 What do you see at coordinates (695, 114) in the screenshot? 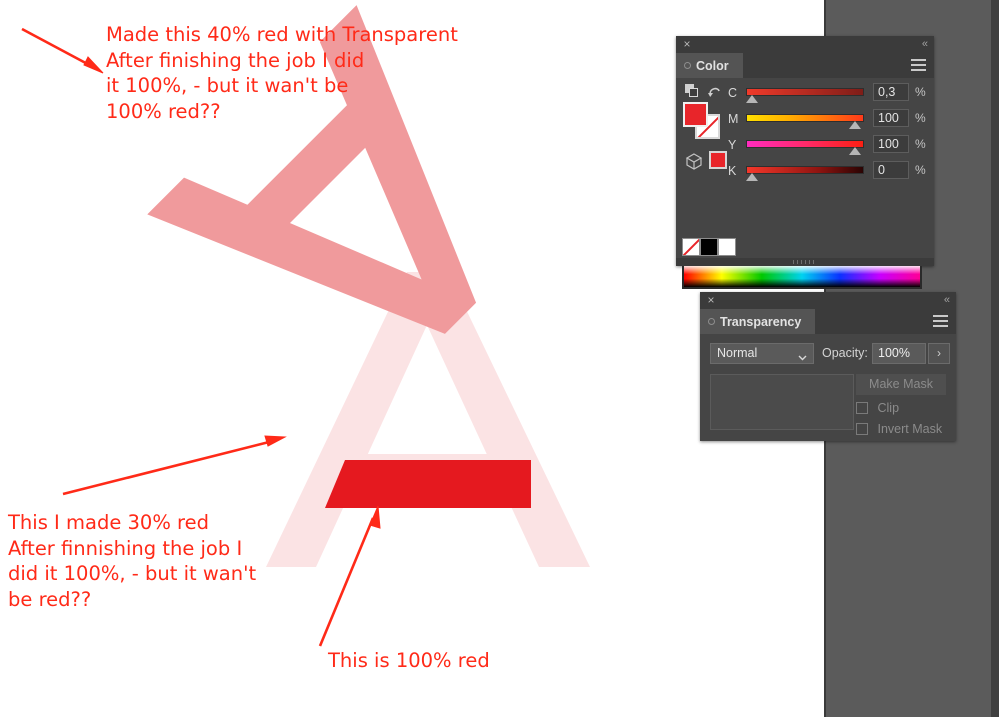
I see `fill-swatch` at bounding box center [695, 114].